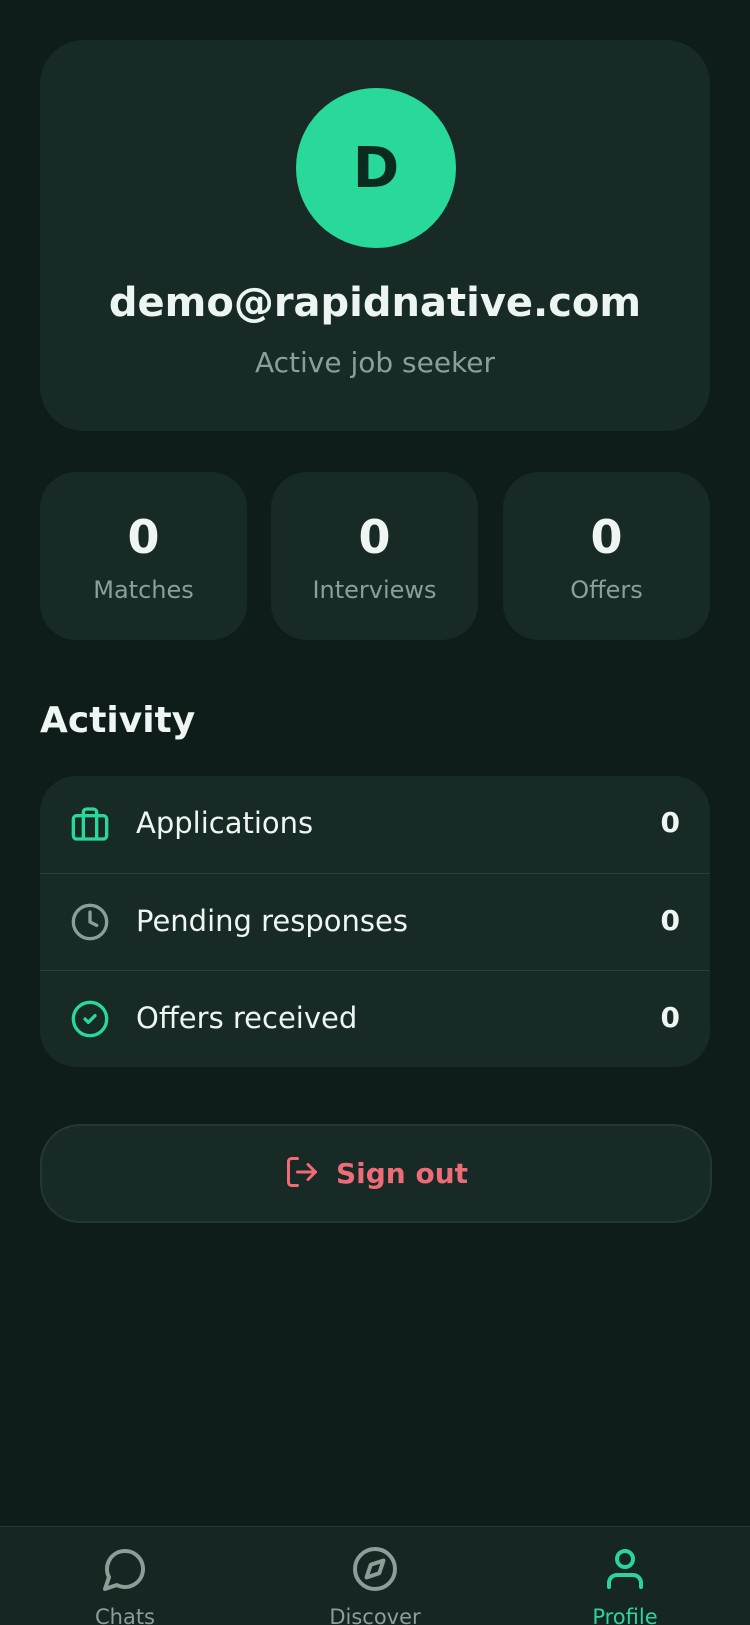 The height and width of the screenshot is (1625, 750). I want to click on stat-label: Matches, so click(143, 590).